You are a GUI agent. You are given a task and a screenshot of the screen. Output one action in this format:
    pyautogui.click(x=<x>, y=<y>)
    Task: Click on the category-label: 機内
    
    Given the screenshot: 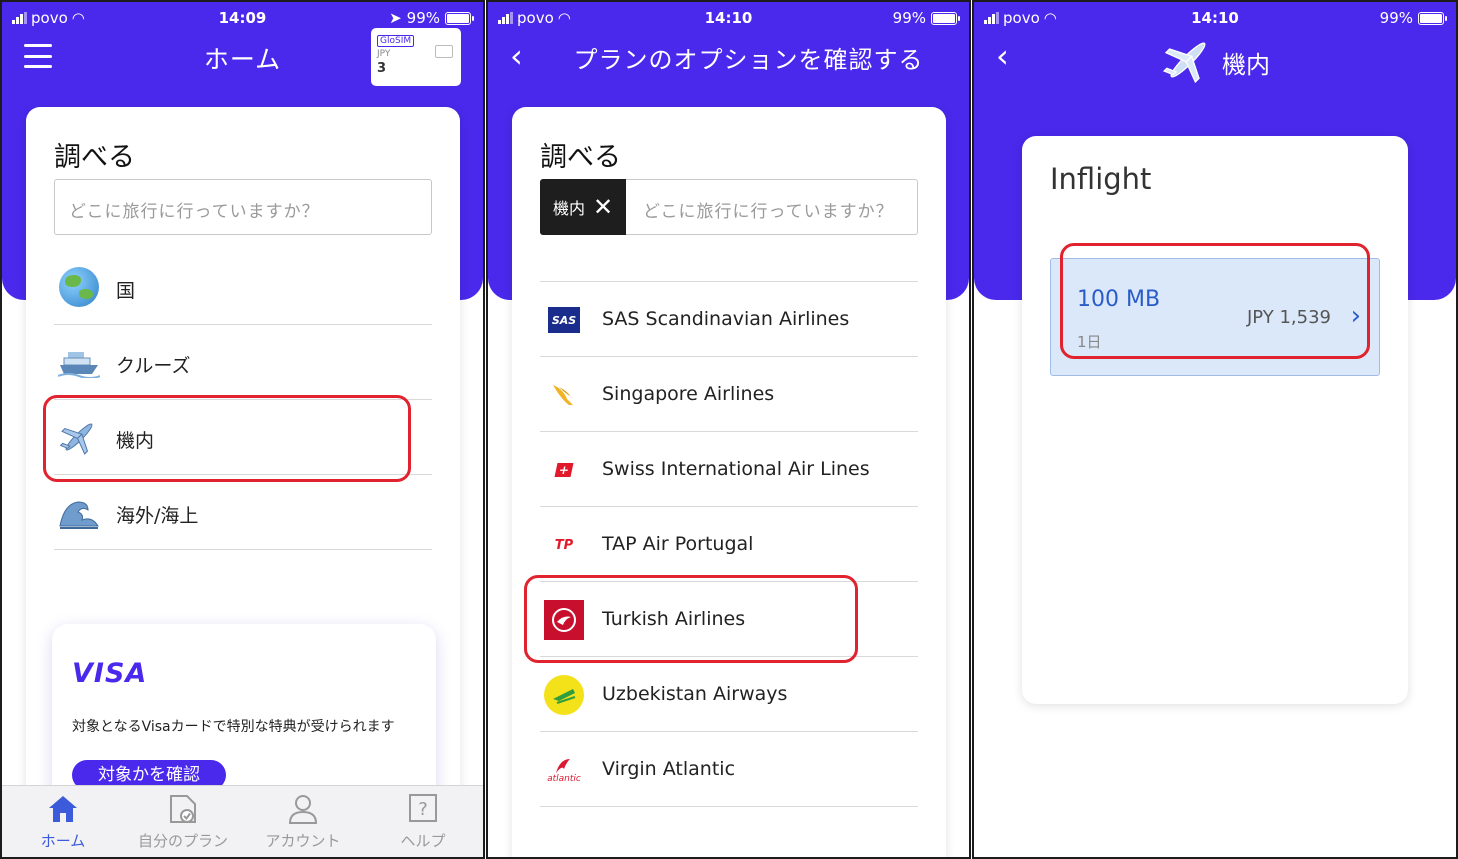 What is the action you would take?
    pyautogui.click(x=135, y=441)
    